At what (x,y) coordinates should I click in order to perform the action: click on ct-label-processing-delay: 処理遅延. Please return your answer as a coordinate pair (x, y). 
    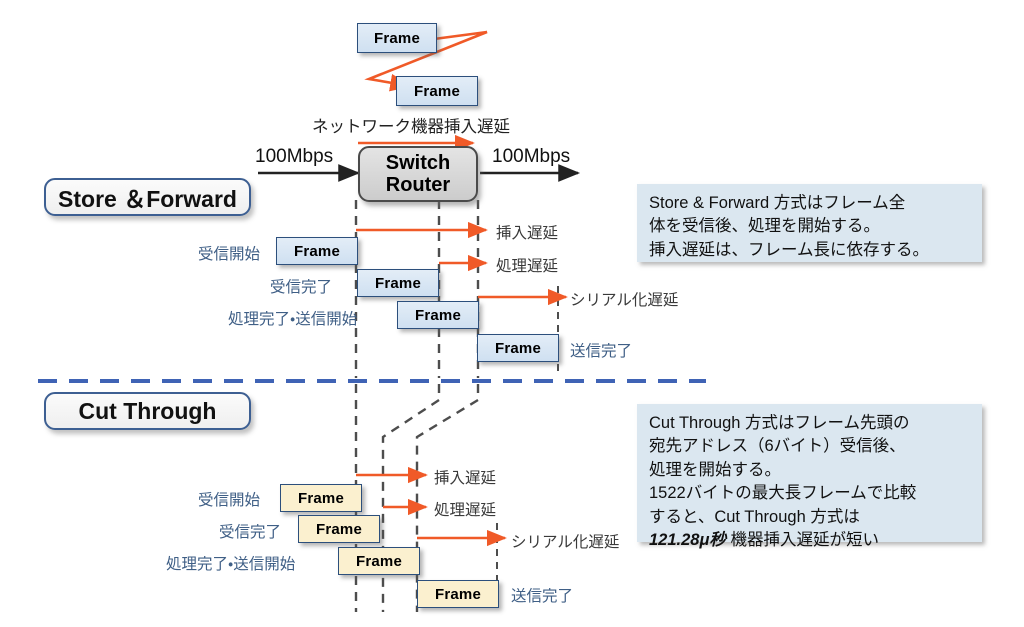
    Looking at the image, I should click on (465, 510).